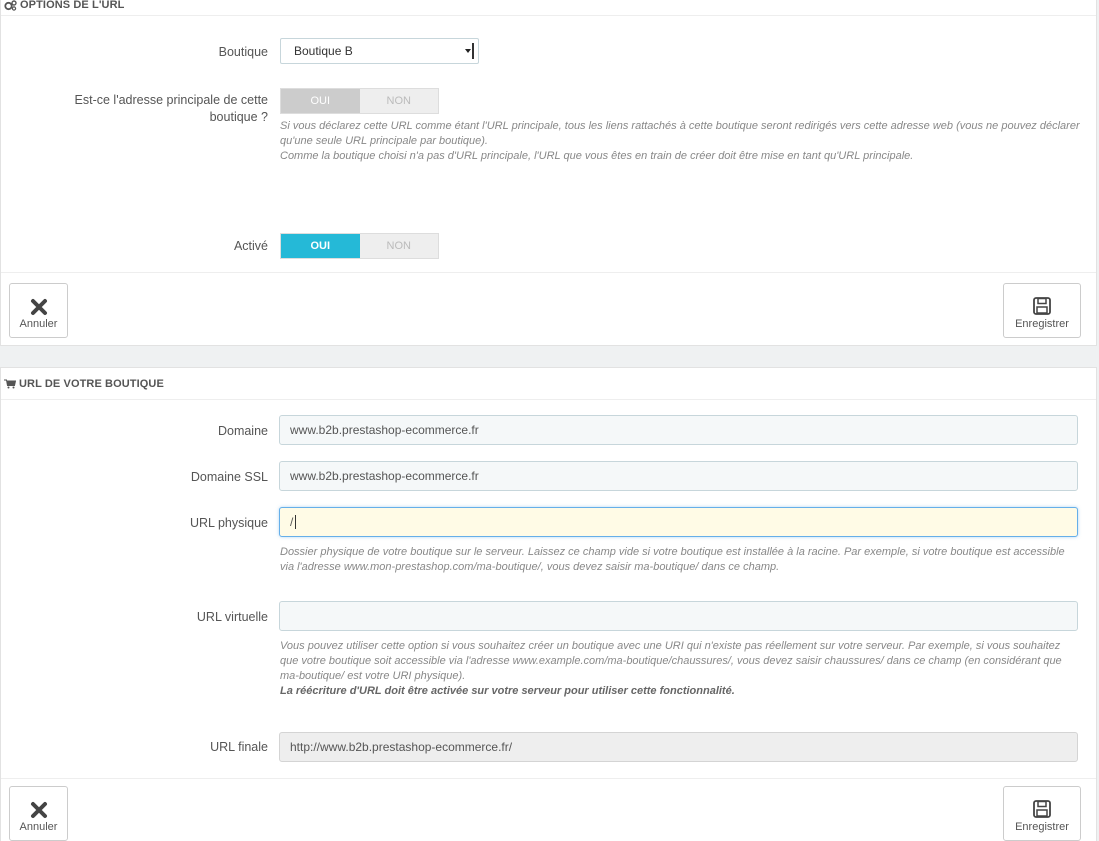  I want to click on active-no: NON, so click(399, 246).